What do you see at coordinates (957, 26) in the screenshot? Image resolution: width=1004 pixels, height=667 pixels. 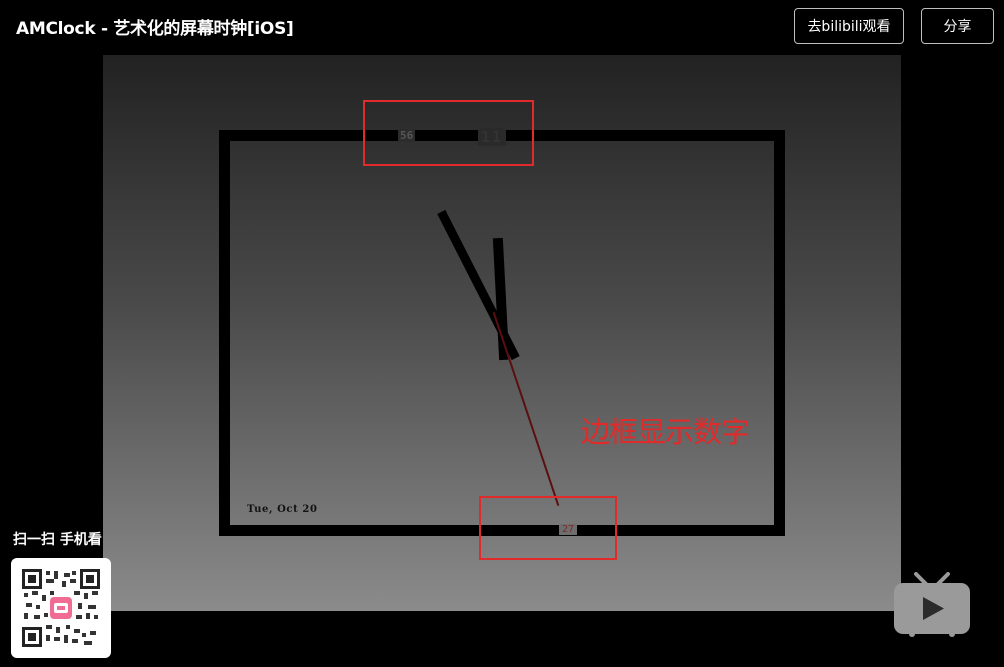 I see `share-button: 分享` at bounding box center [957, 26].